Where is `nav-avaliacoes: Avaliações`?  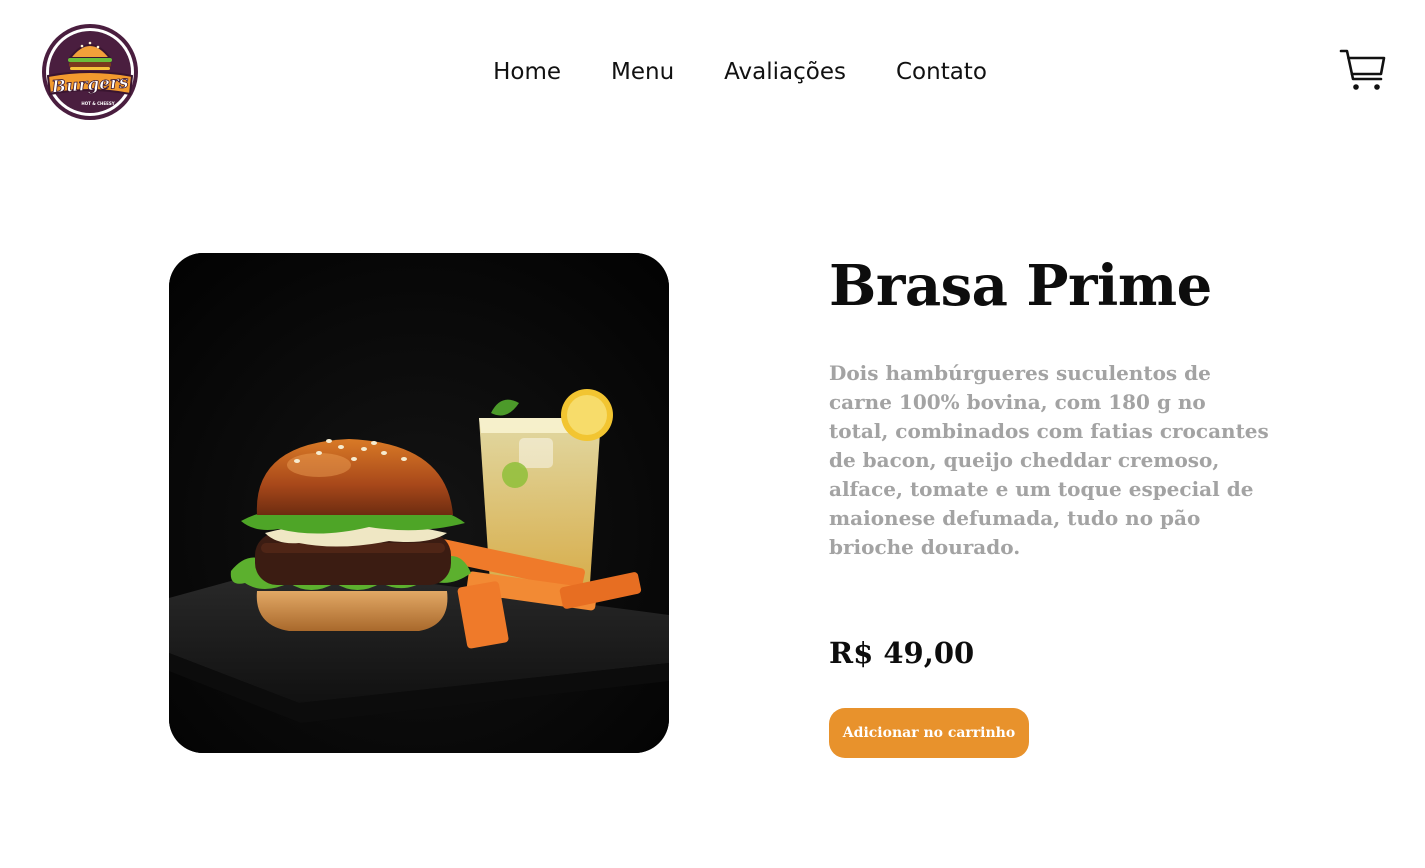 nav-avaliacoes: Avaliações is located at coordinates (785, 72).